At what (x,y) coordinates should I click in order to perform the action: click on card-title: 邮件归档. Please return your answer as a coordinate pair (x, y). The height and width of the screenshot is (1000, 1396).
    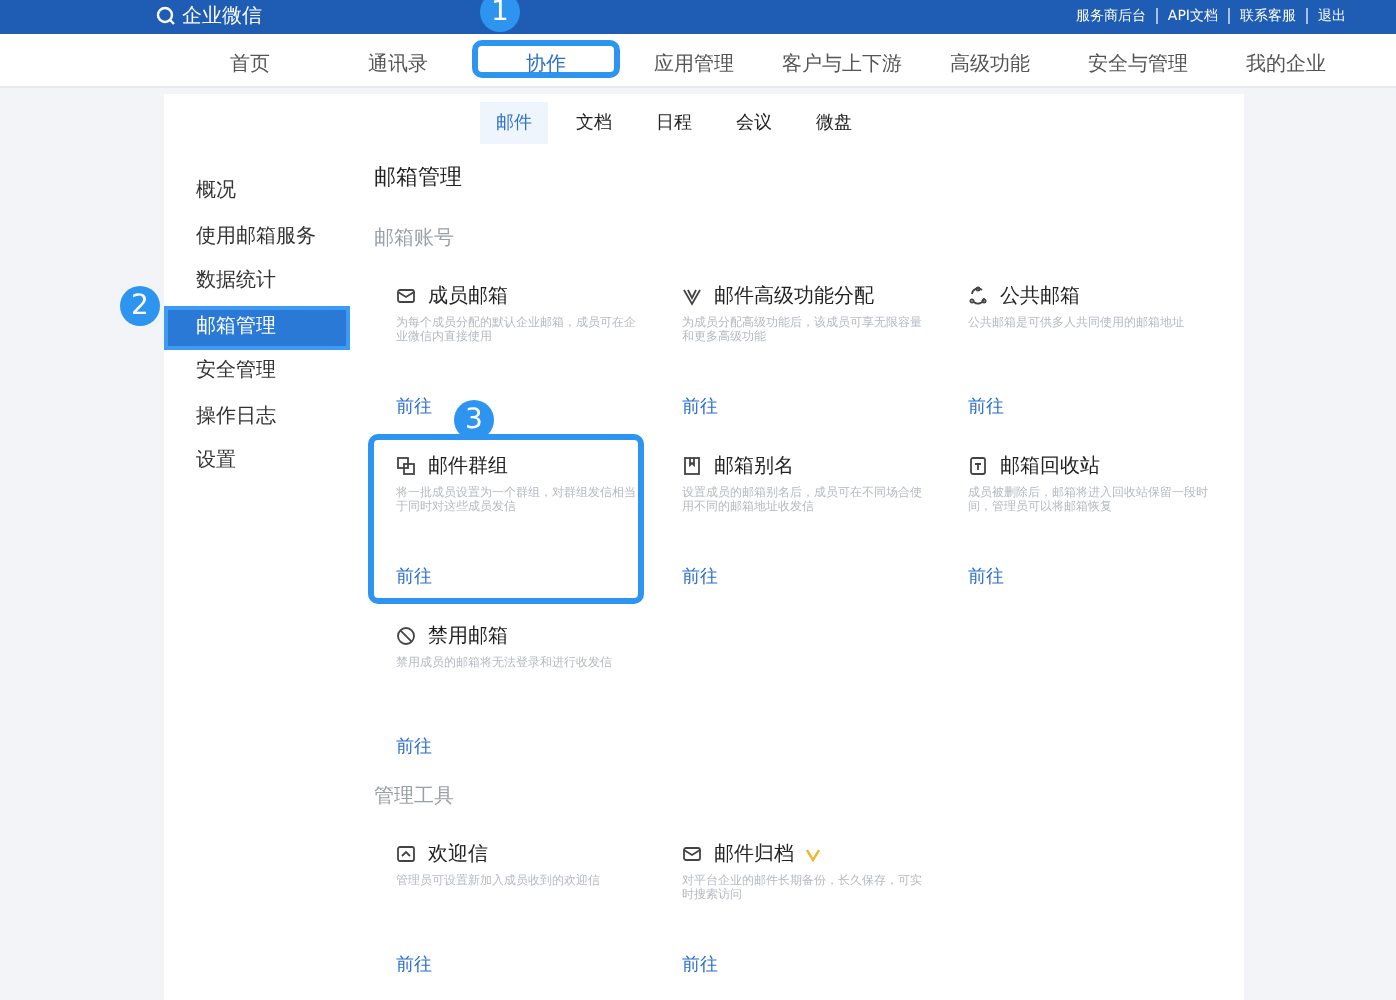
    Looking at the image, I should click on (754, 854).